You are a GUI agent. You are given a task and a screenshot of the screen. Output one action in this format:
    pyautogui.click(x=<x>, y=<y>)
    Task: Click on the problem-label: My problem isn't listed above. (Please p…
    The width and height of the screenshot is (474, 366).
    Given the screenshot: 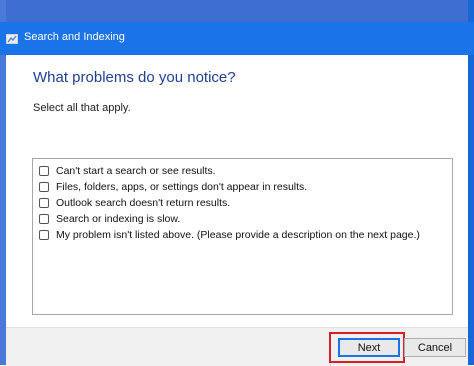 What is the action you would take?
    pyautogui.click(x=238, y=235)
    